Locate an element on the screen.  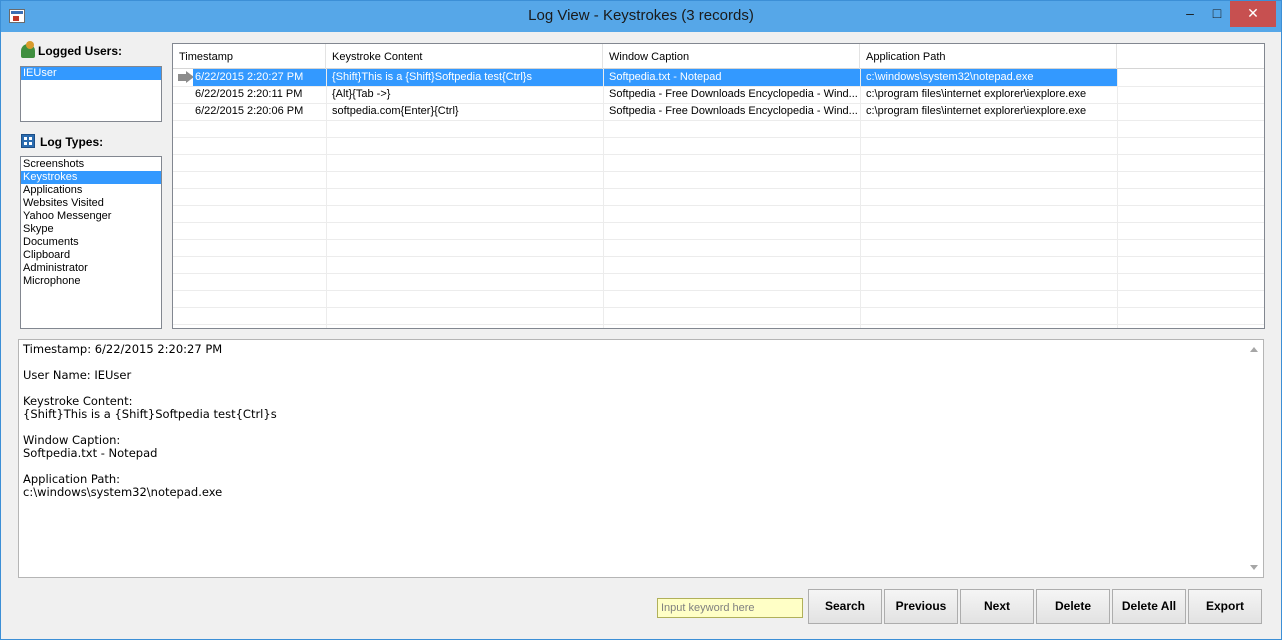
log-type-item-yahoo-messenger: Yahoo Messenger is located at coordinates (91, 216).